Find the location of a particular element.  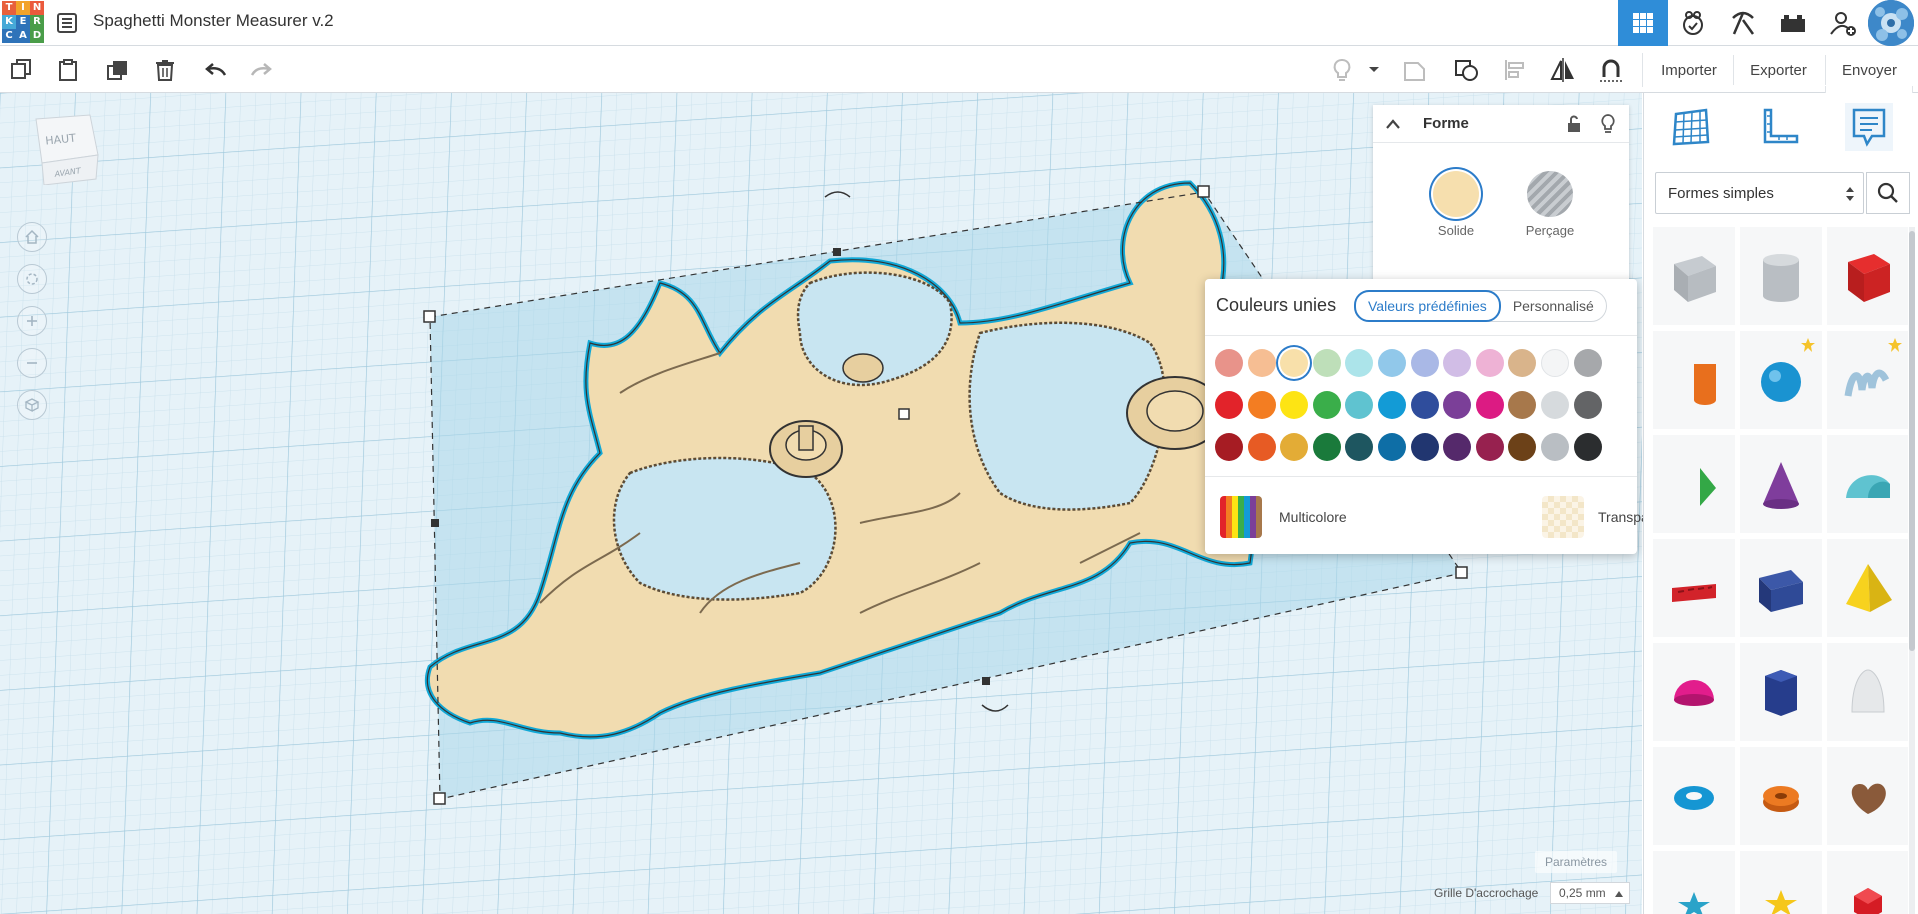

shape-gem is located at coordinates (1867, 882).